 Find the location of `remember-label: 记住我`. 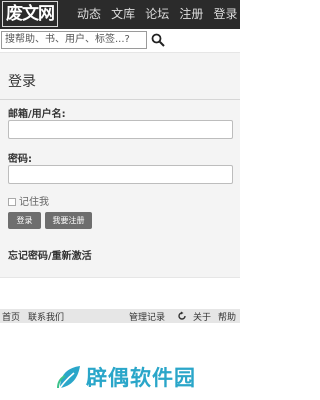

remember-label: 记住我 is located at coordinates (34, 202).